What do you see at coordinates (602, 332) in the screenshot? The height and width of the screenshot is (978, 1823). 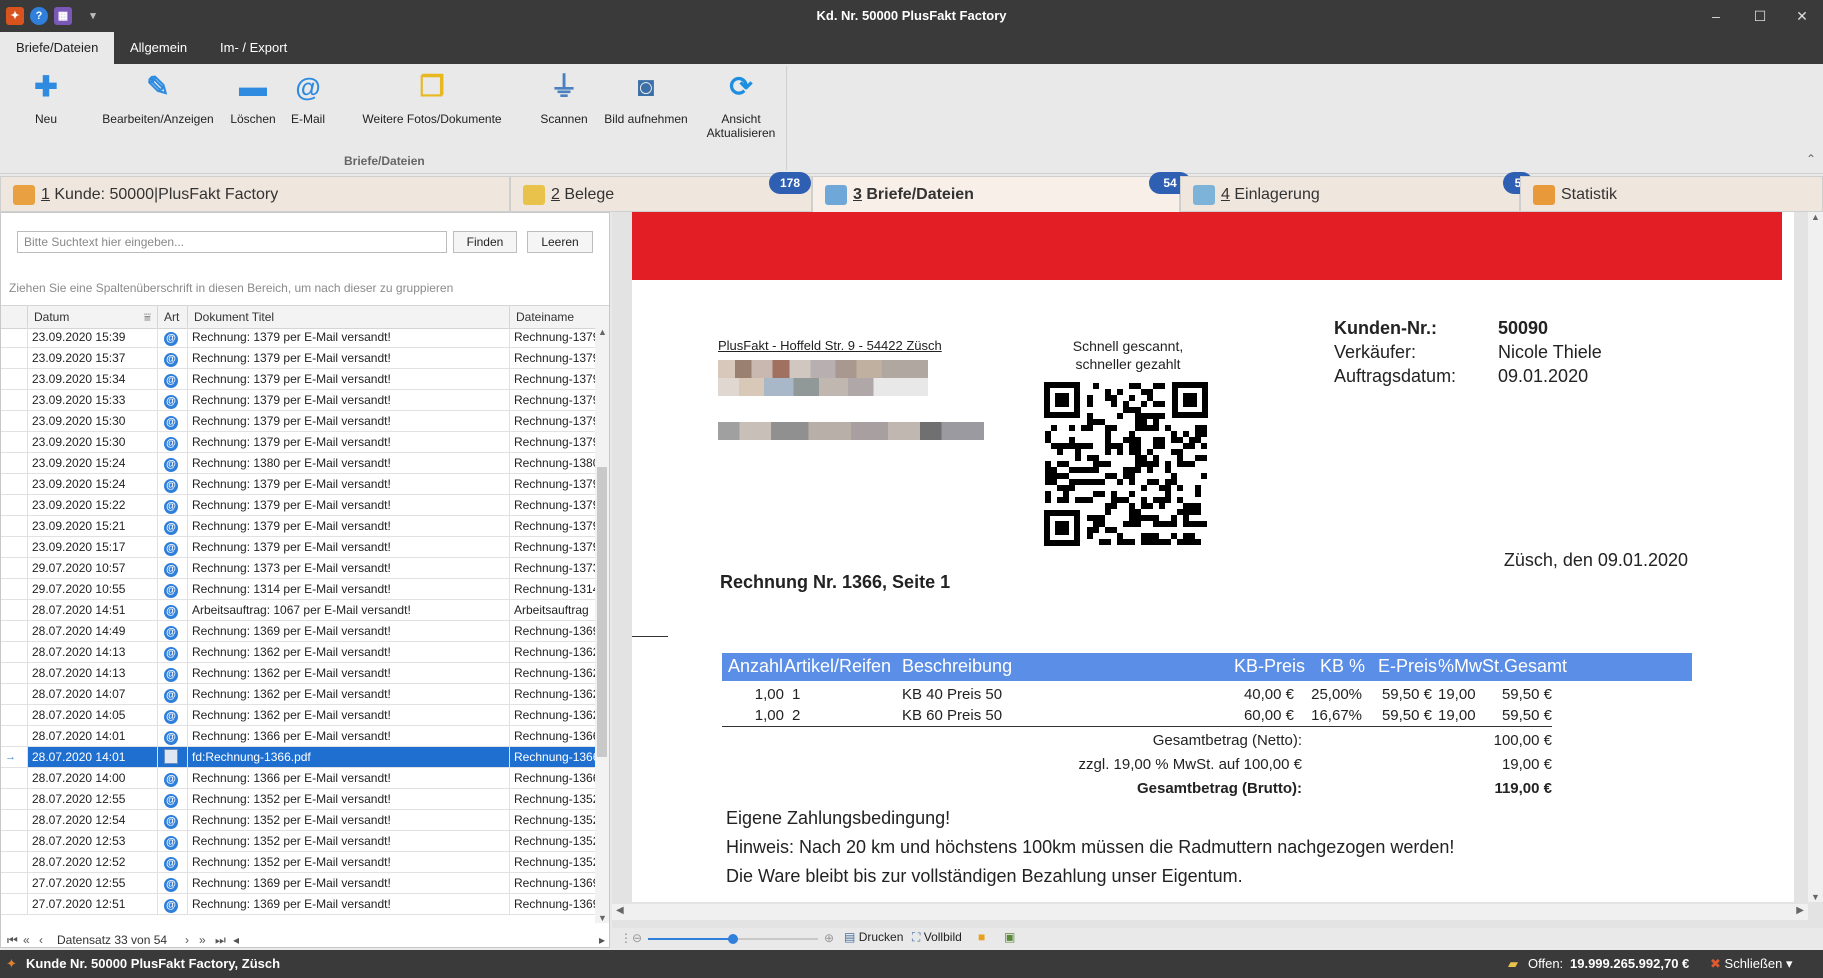 I see `scroll-up-icon: ▲` at bounding box center [602, 332].